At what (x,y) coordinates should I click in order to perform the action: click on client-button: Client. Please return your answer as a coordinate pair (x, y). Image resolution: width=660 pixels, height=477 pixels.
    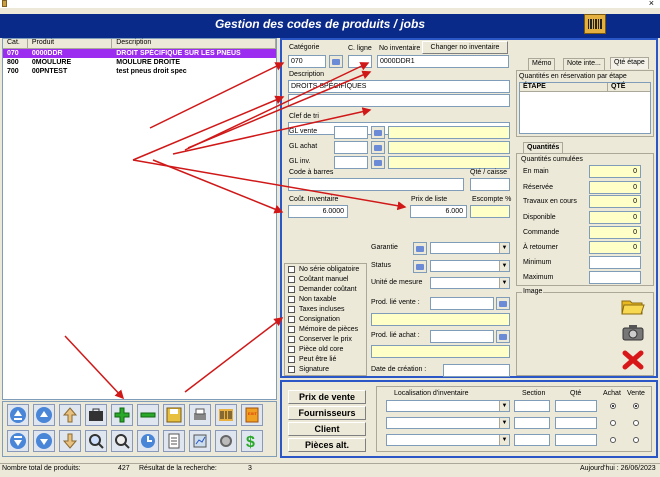
    Looking at the image, I should click on (327, 429).